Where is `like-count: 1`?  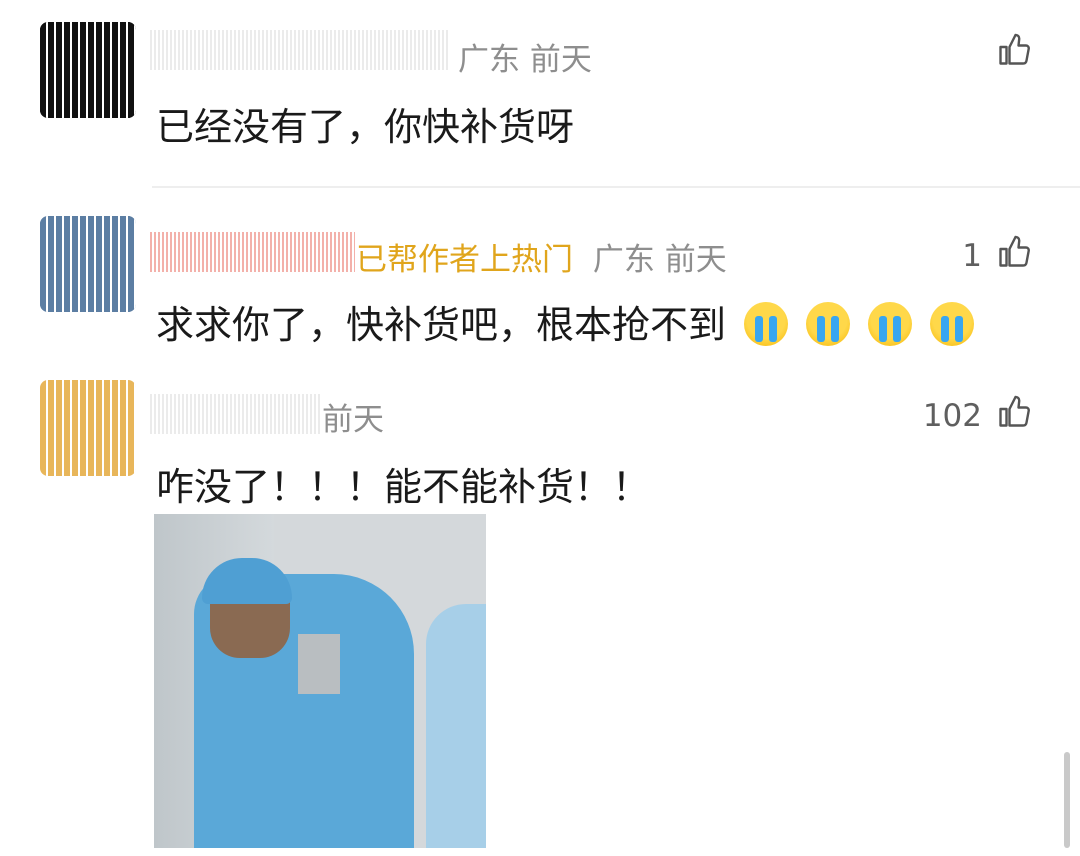
like-count: 1 is located at coordinates (972, 256).